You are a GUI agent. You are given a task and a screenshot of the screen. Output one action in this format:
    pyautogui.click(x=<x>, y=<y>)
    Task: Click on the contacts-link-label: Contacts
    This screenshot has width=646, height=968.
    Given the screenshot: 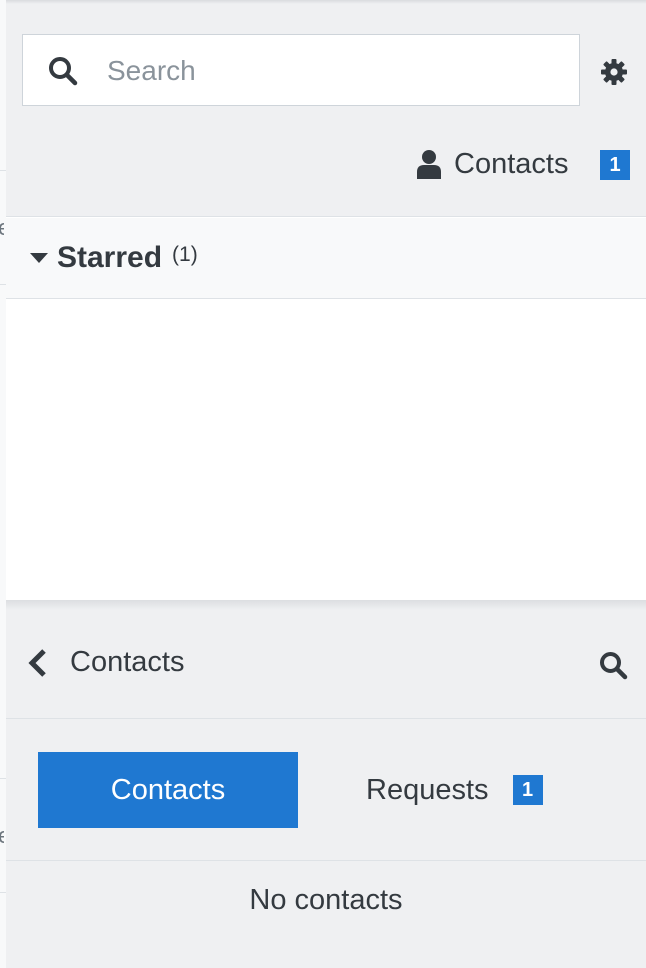 What is the action you would take?
    pyautogui.click(x=511, y=163)
    